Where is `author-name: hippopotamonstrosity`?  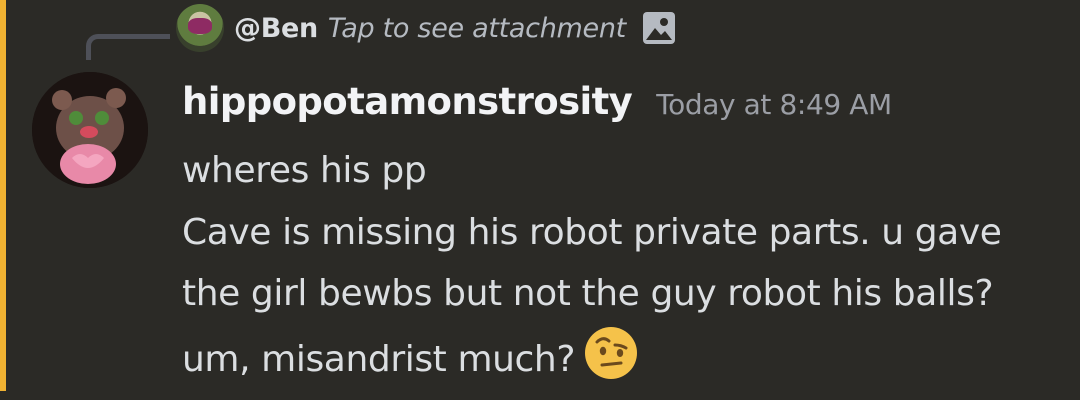 author-name: hippopotamonstrosity is located at coordinates (407, 101).